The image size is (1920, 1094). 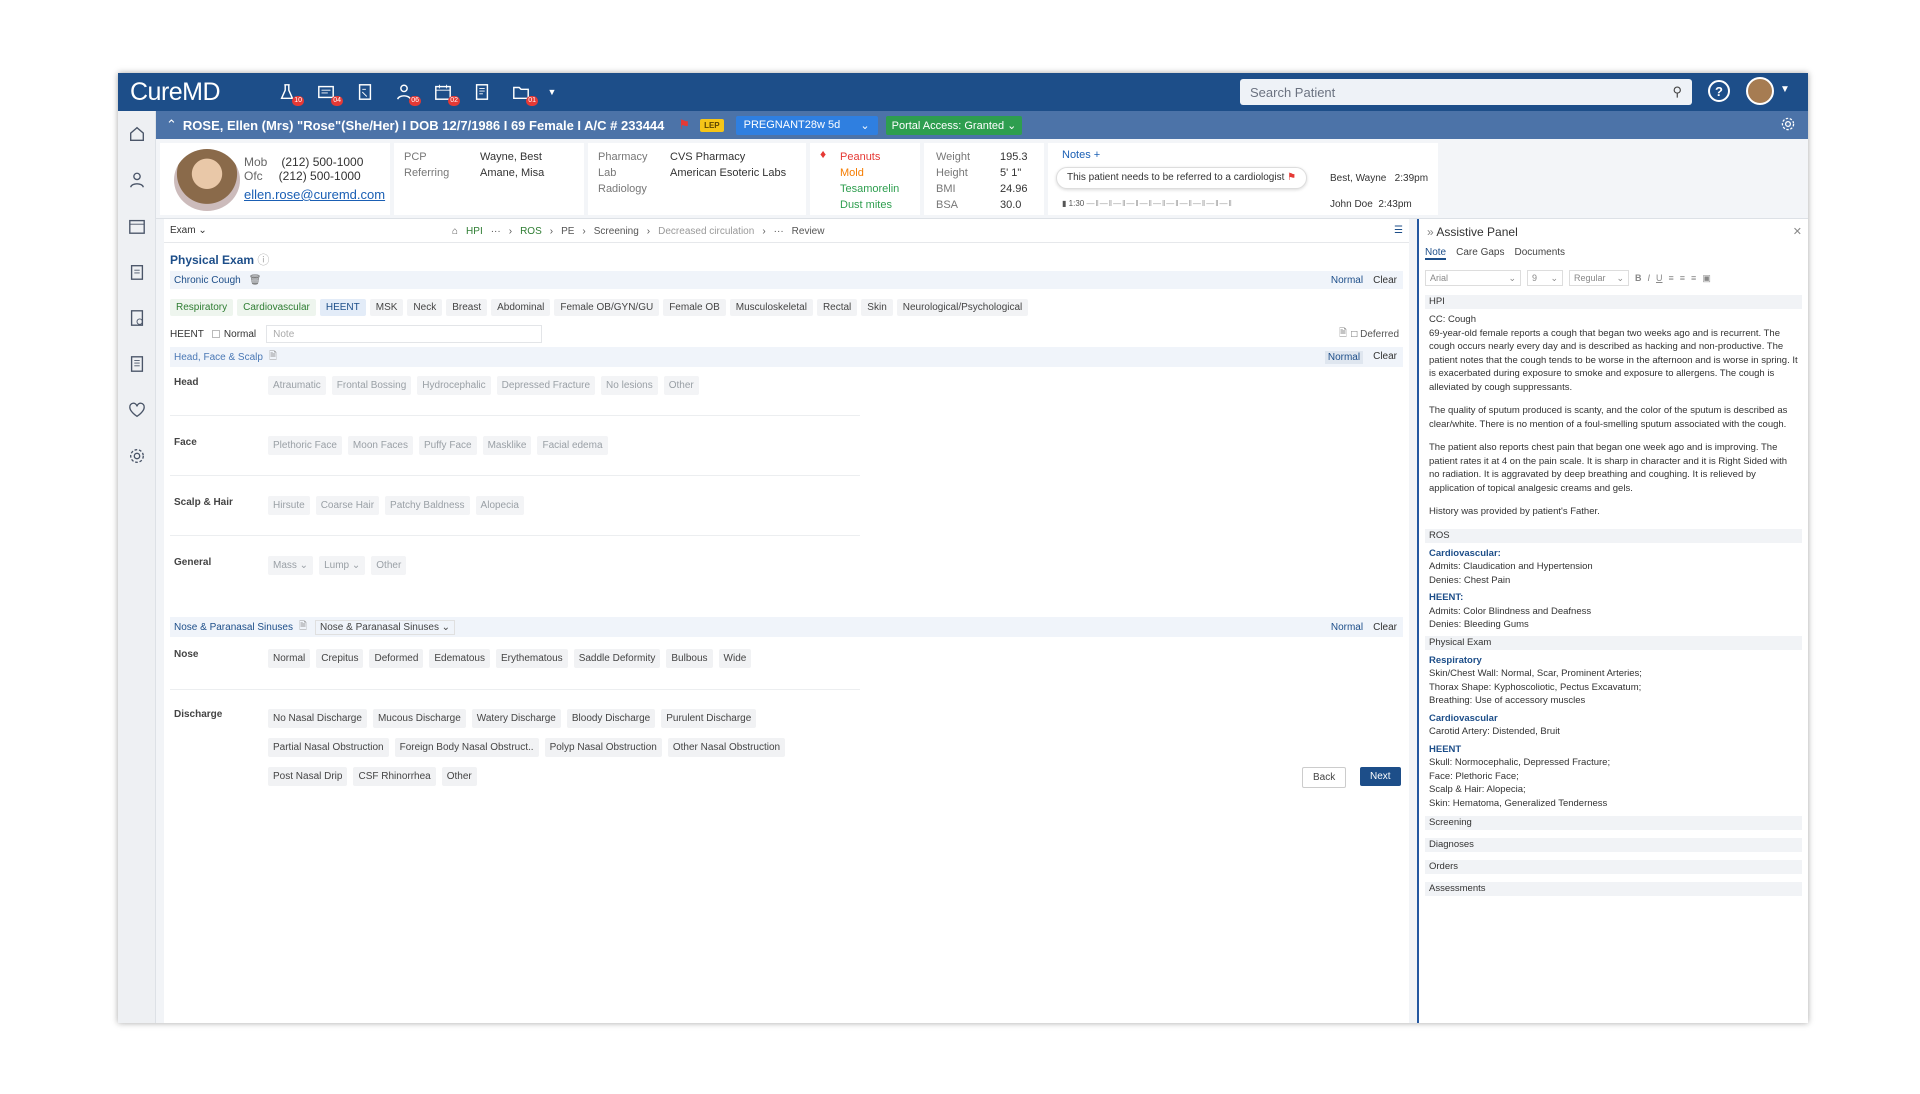 What do you see at coordinates (771, 307) in the screenshot?
I see `tab-musculoskeletal: Musculoskeletal` at bounding box center [771, 307].